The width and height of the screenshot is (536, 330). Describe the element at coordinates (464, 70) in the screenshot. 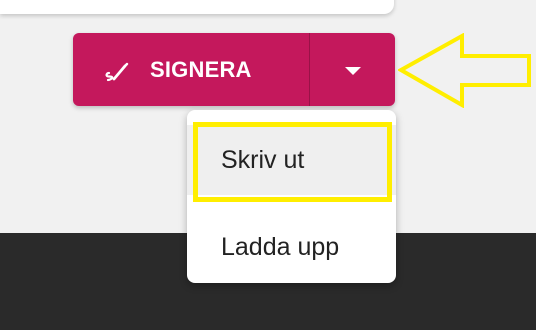

I see `arrow-left-outline-icon` at that location.